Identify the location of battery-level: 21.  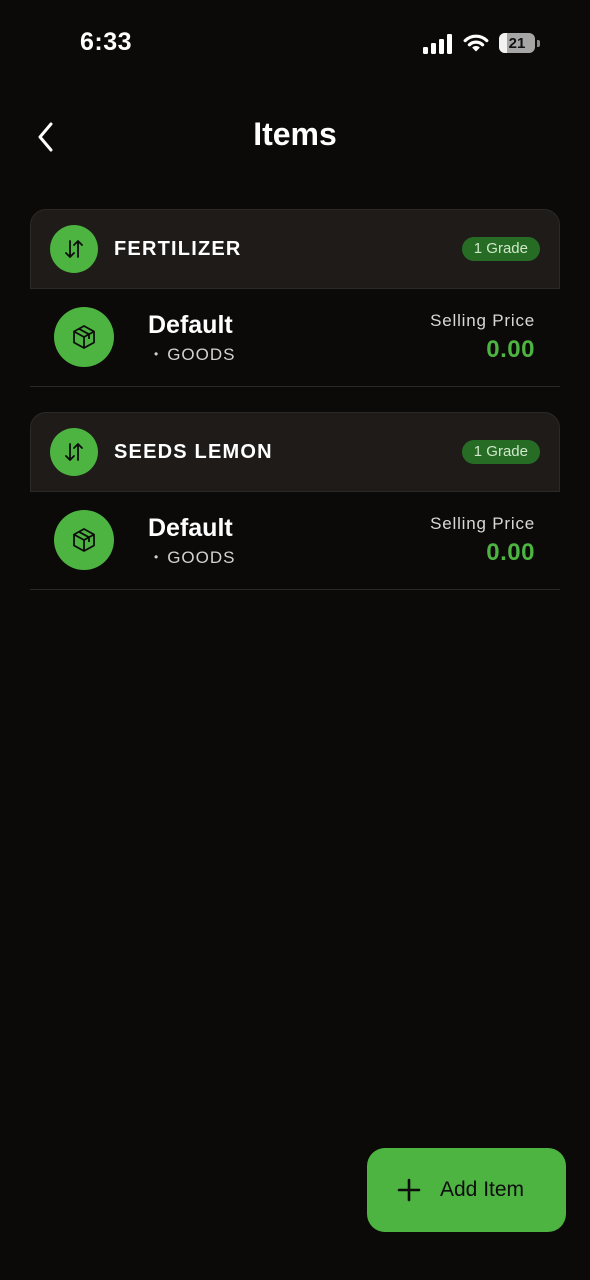
(517, 43).